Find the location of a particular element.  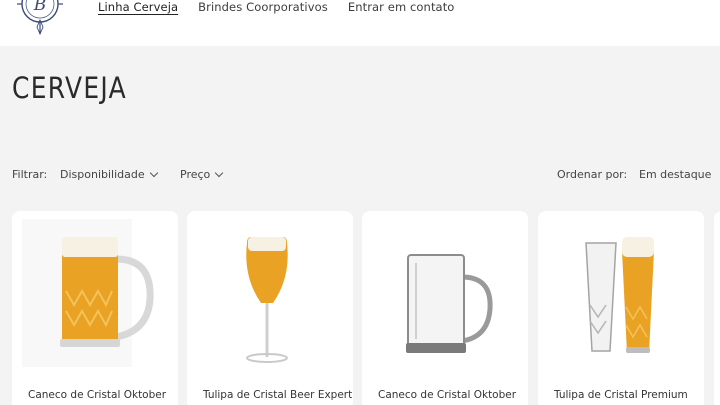

price-filter-label: Preço is located at coordinates (195, 174).